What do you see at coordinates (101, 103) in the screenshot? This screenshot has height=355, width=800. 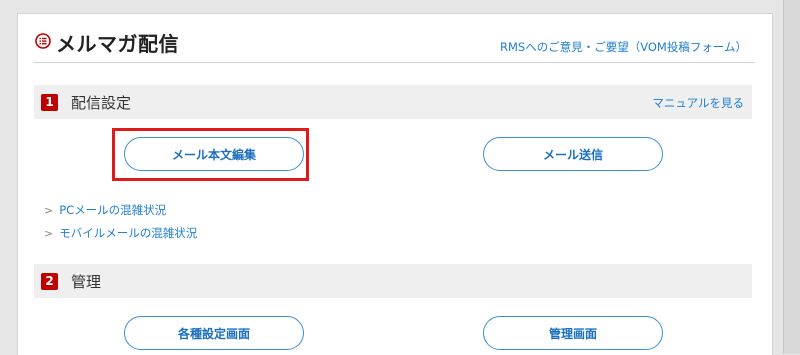 I see `section-title: 配信設定` at bounding box center [101, 103].